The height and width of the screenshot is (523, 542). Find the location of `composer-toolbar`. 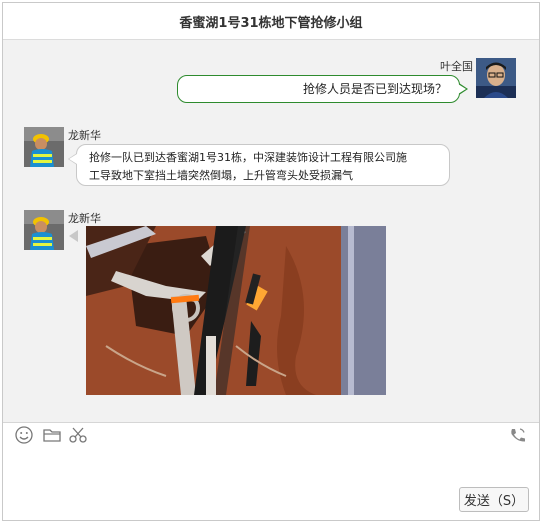

composer-toolbar is located at coordinates (271, 434).